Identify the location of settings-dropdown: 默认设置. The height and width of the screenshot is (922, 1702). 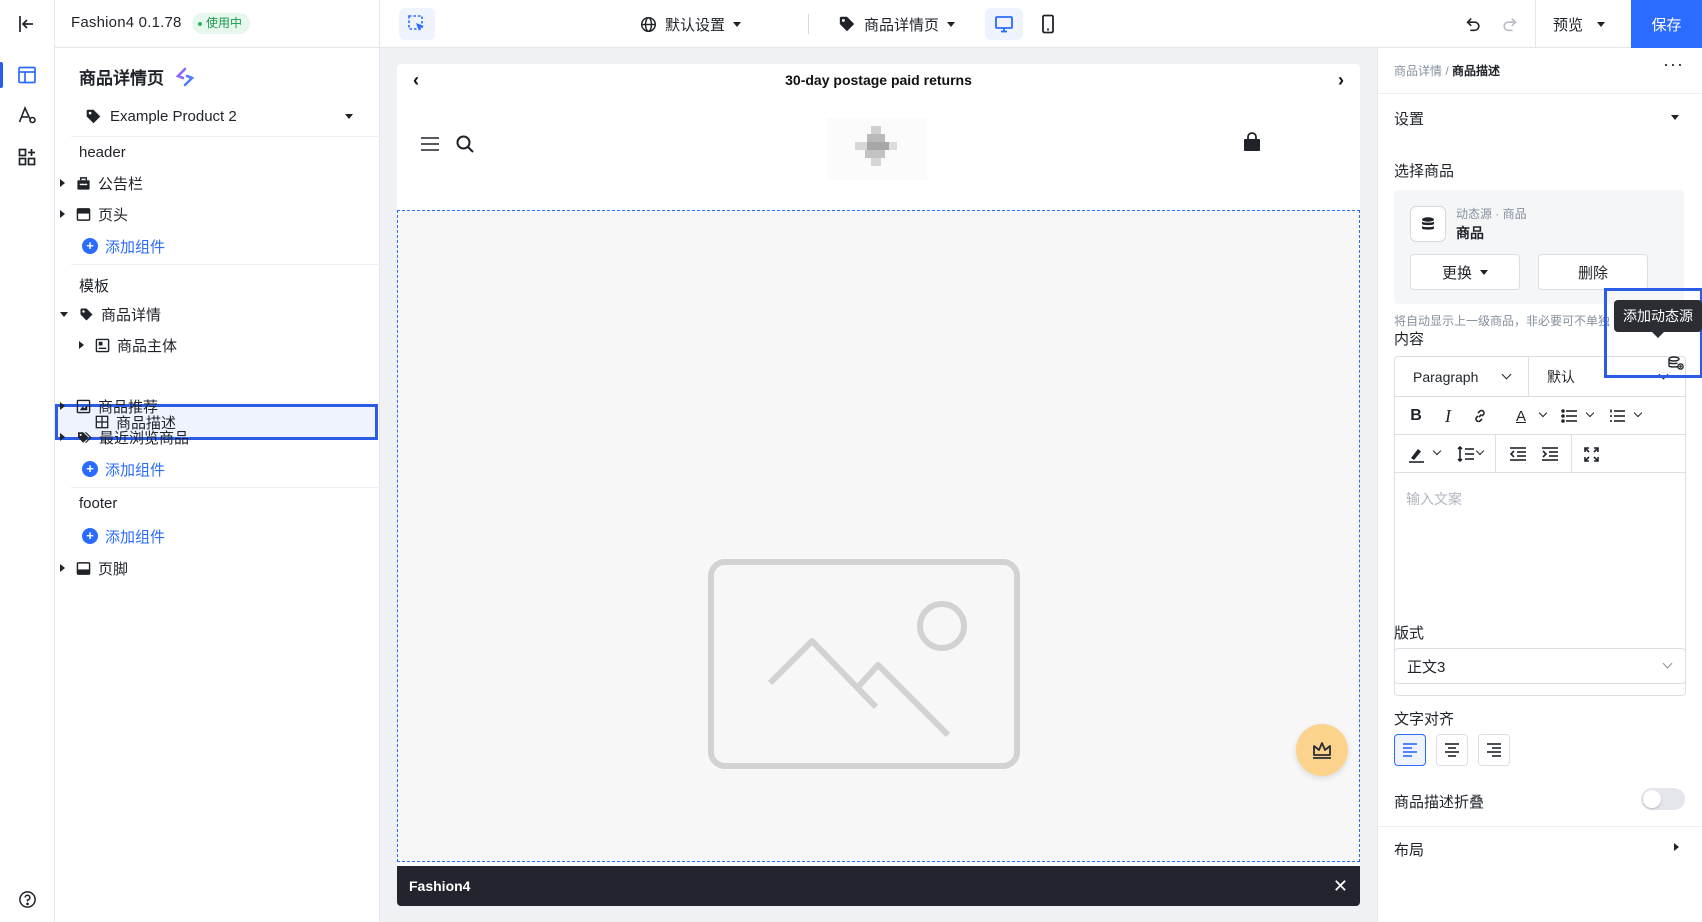
(691, 24).